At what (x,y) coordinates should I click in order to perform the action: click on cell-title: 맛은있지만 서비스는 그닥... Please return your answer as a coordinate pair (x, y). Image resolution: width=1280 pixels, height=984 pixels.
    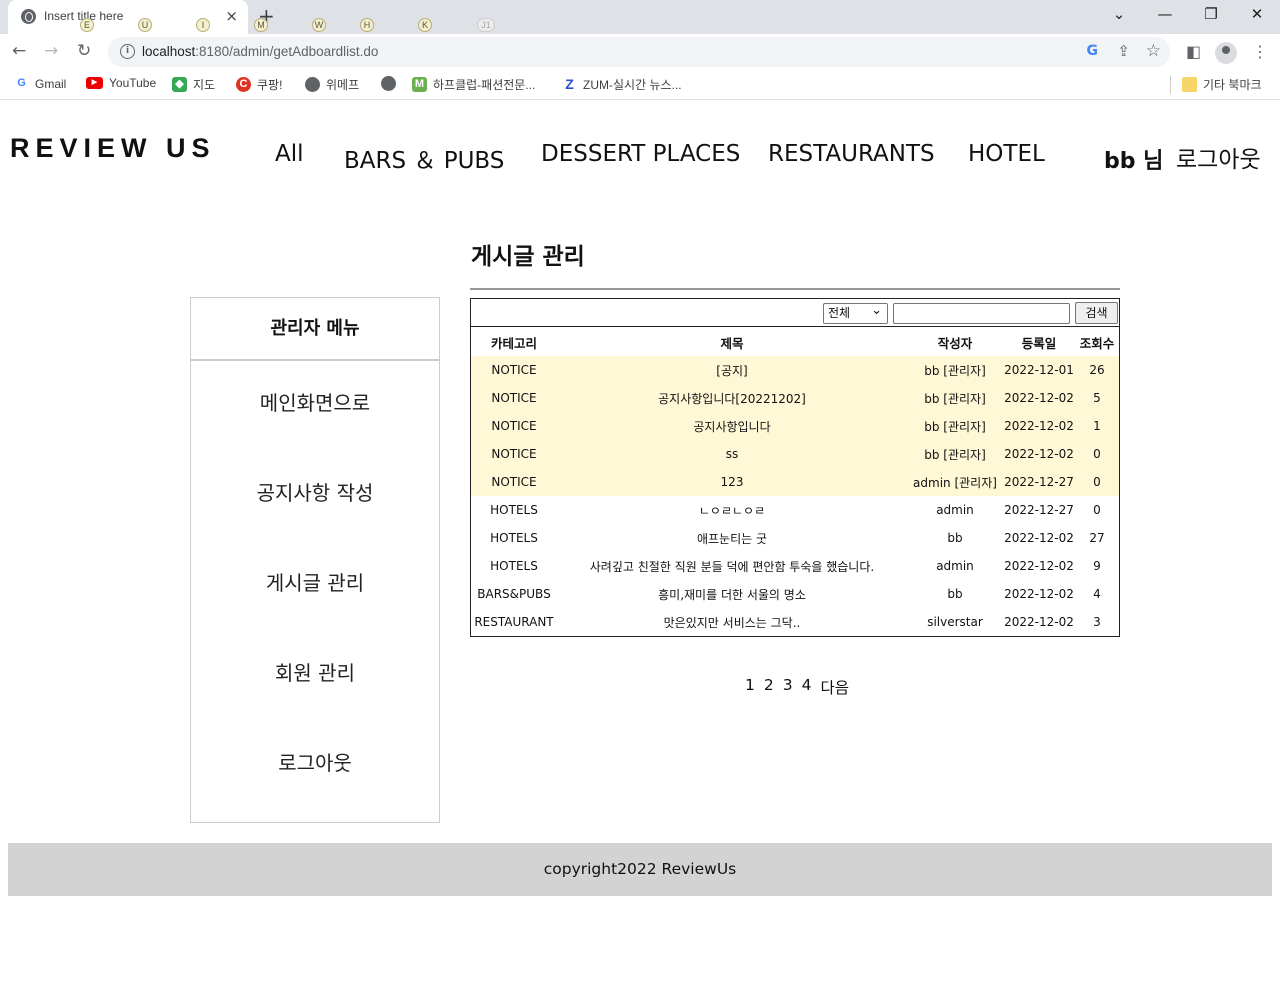
    Looking at the image, I should click on (732, 622).